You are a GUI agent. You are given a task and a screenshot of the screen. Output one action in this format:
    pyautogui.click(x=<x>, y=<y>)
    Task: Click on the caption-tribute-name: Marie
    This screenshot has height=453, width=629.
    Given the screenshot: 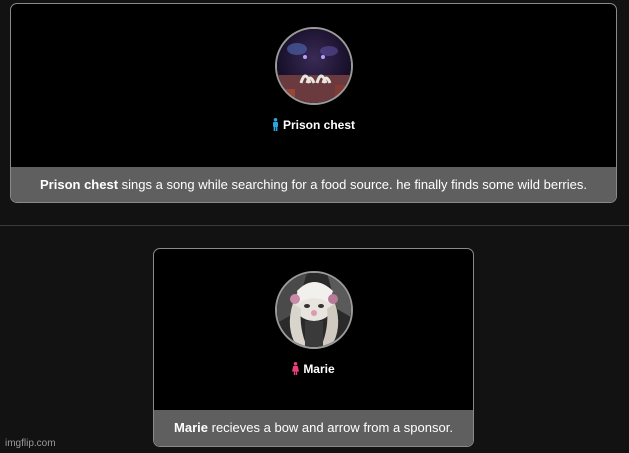 What is the action you would take?
    pyautogui.click(x=191, y=427)
    